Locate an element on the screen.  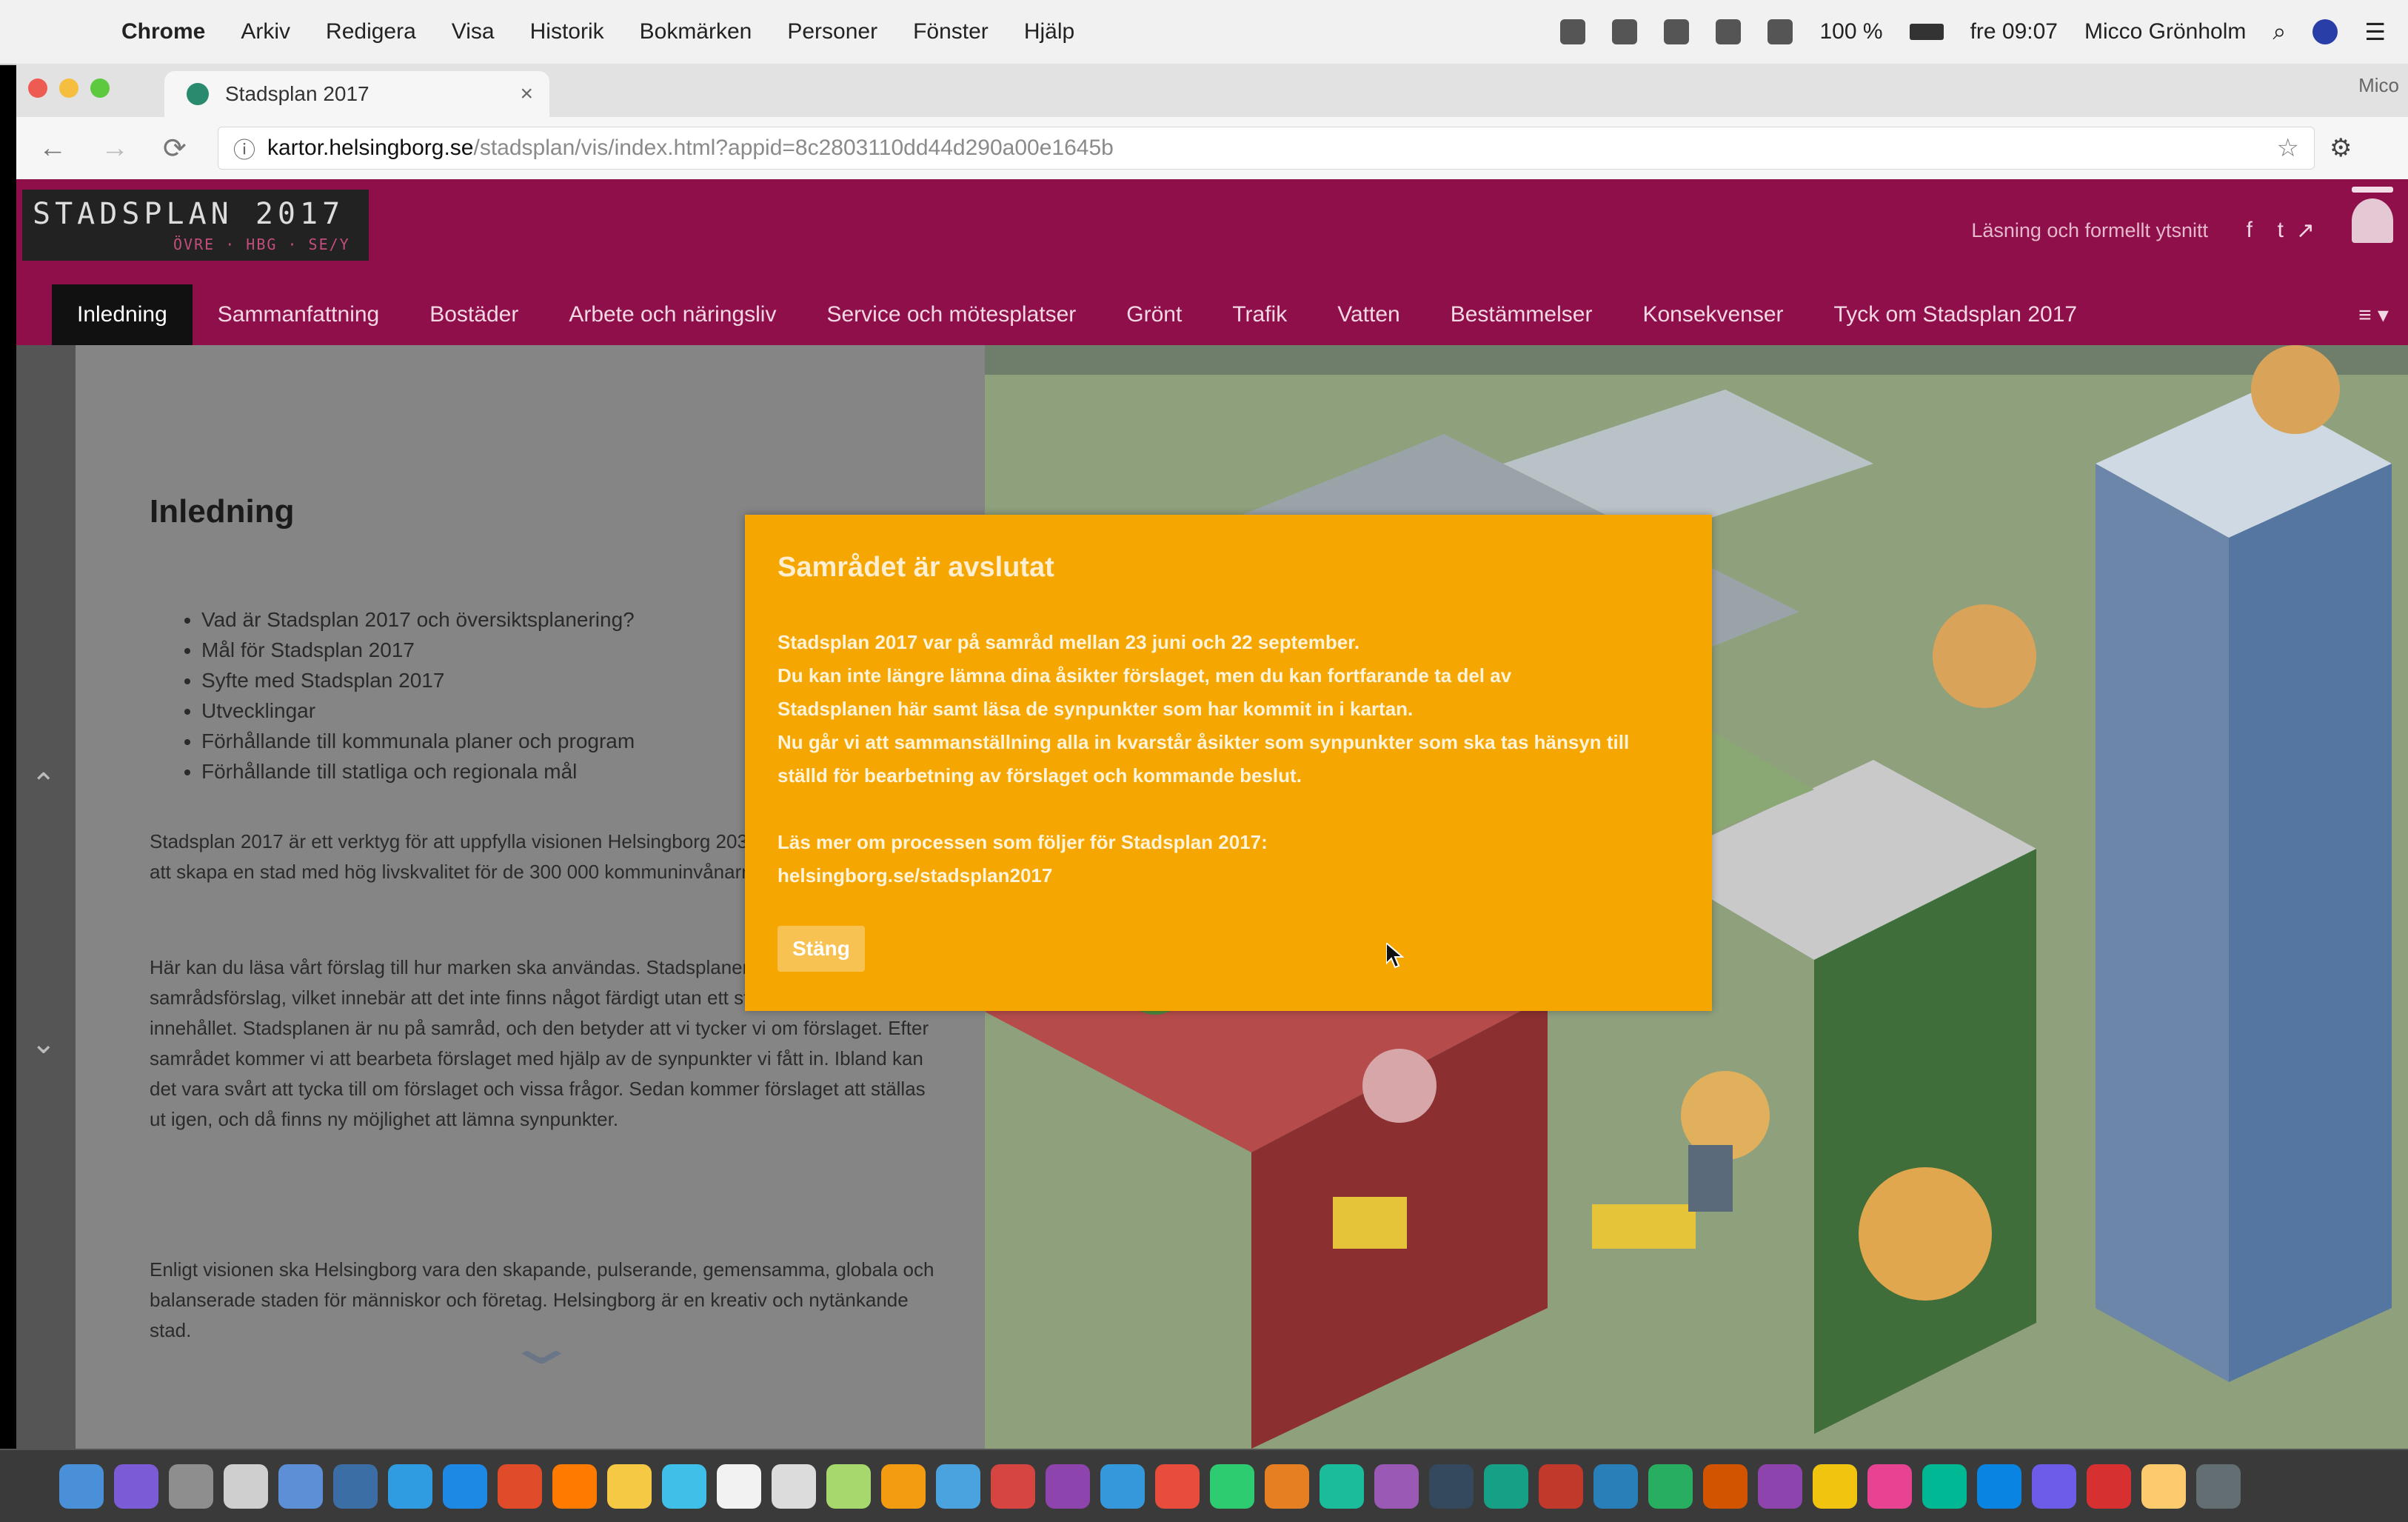
nav-item: Trafik is located at coordinates (1259, 314).